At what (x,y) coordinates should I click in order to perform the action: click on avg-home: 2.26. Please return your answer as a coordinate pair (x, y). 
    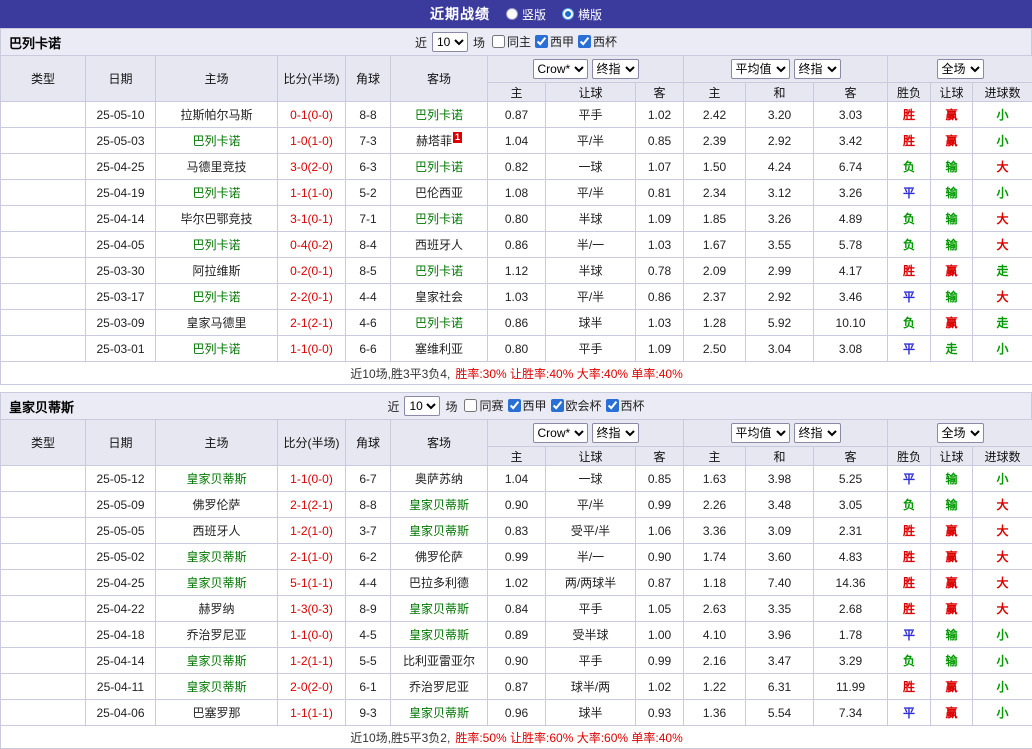
    Looking at the image, I should click on (715, 505).